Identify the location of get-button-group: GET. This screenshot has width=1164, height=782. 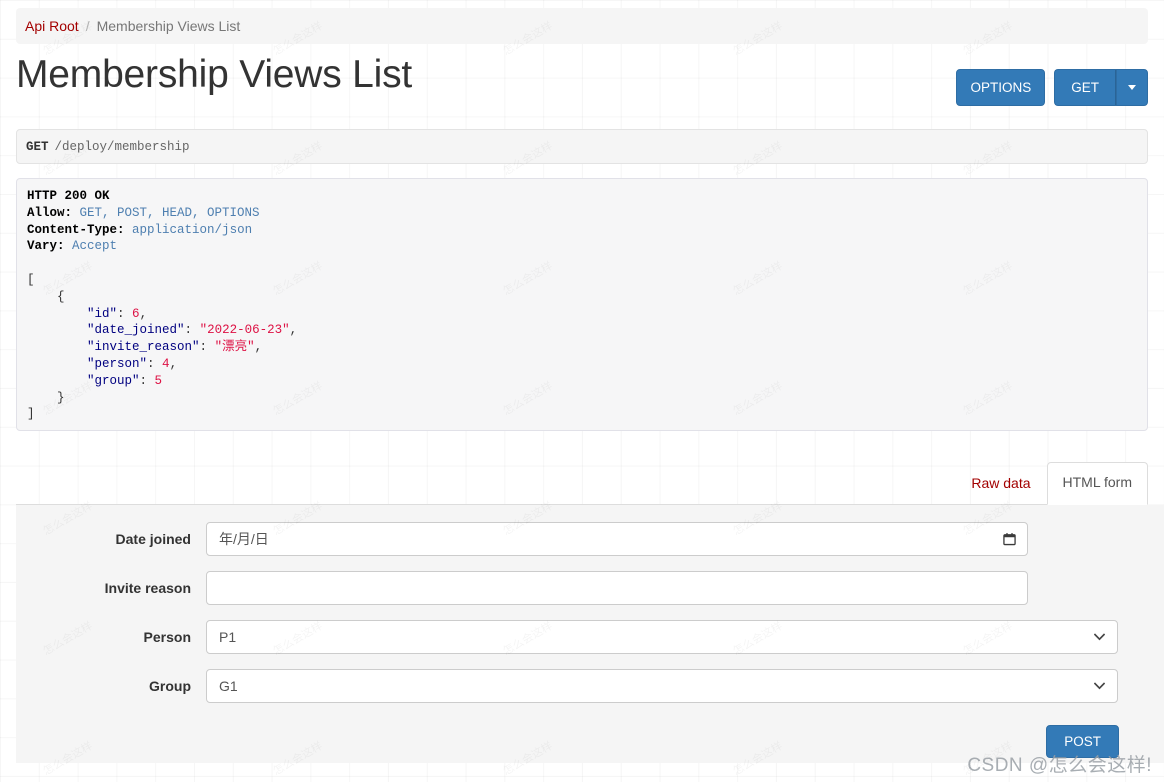
(1101, 88).